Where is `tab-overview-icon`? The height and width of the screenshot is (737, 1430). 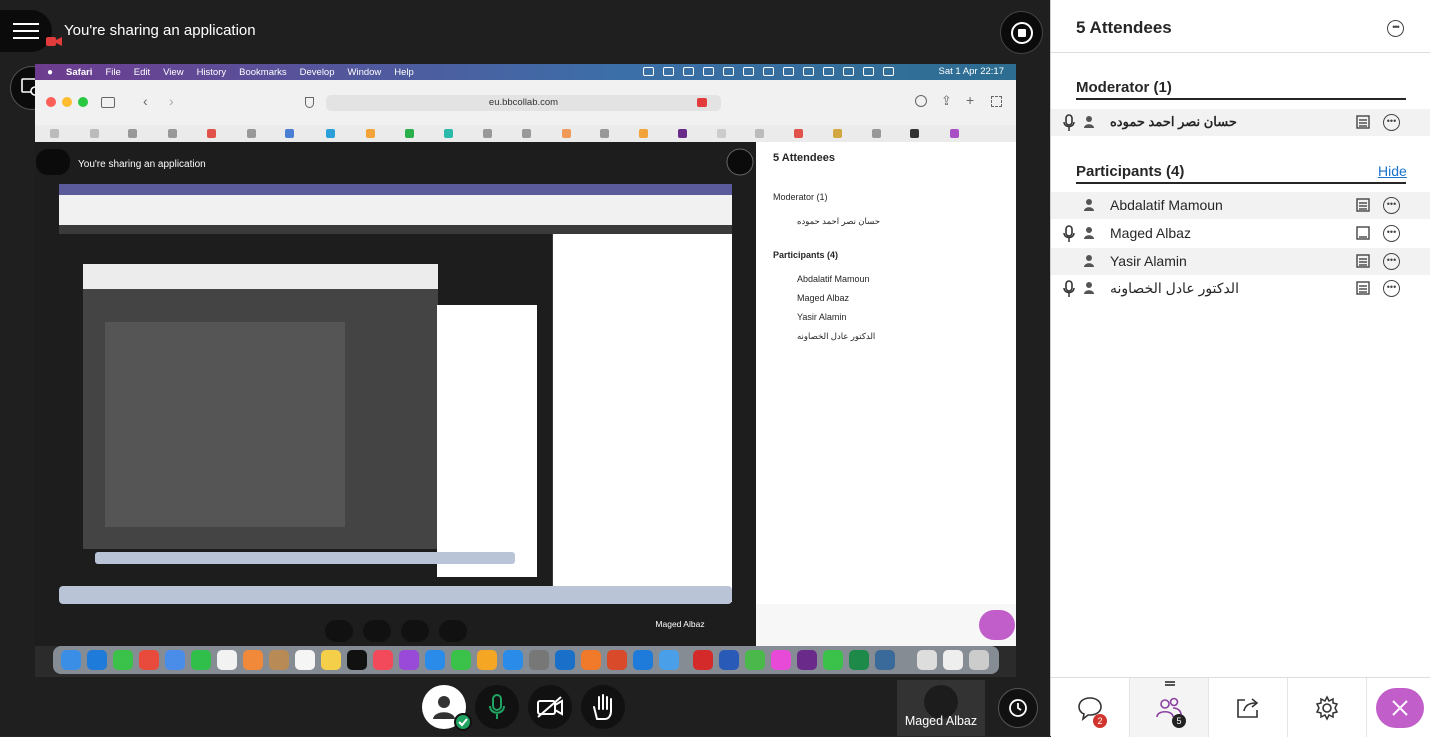
tab-overview-icon is located at coordinates (996, 101).